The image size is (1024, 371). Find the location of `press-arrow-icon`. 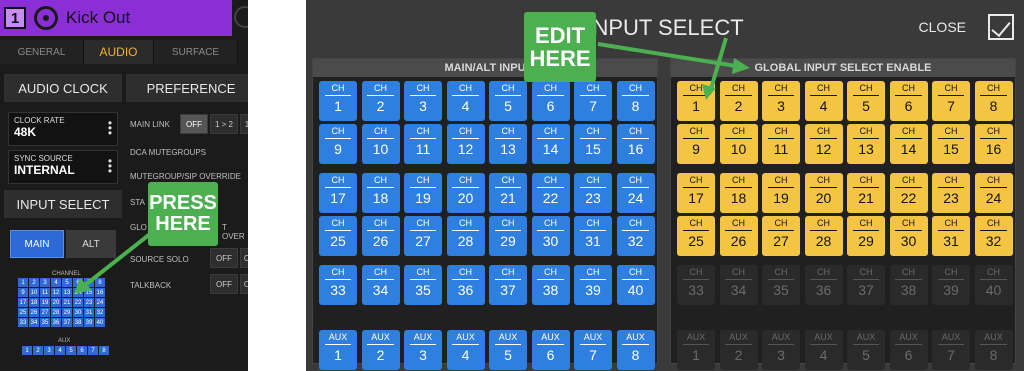

press-arrow-icon is located at coordinates (113, 263).